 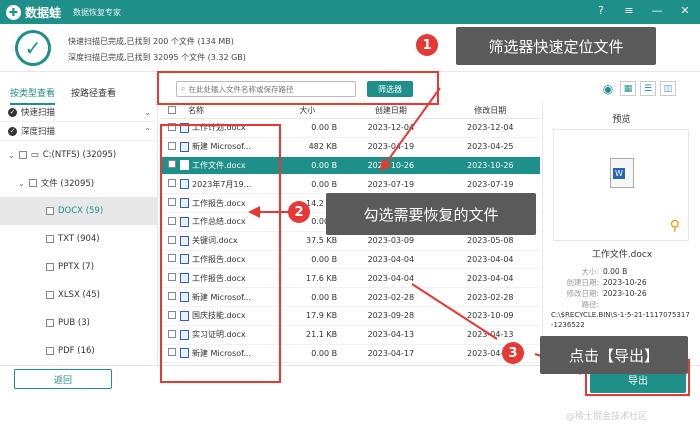 I want to click on table-row: 新建 Microsof... 0.00 B 2023-04-17 2023-04-17, so click(x=350, y=354).